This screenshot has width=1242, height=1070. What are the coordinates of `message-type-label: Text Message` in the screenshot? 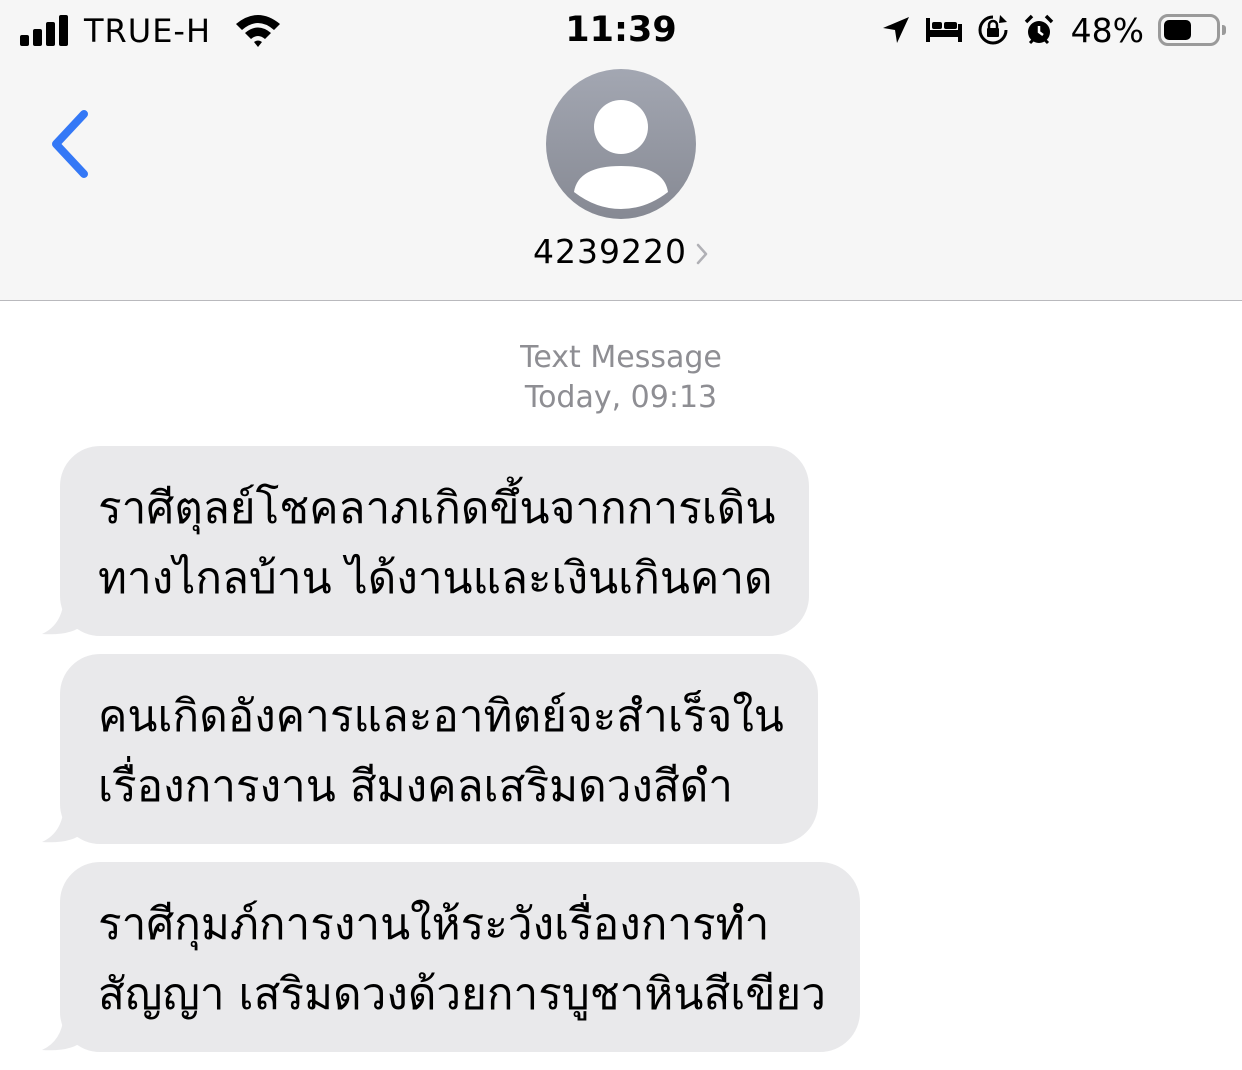 It's located at (621, 357).